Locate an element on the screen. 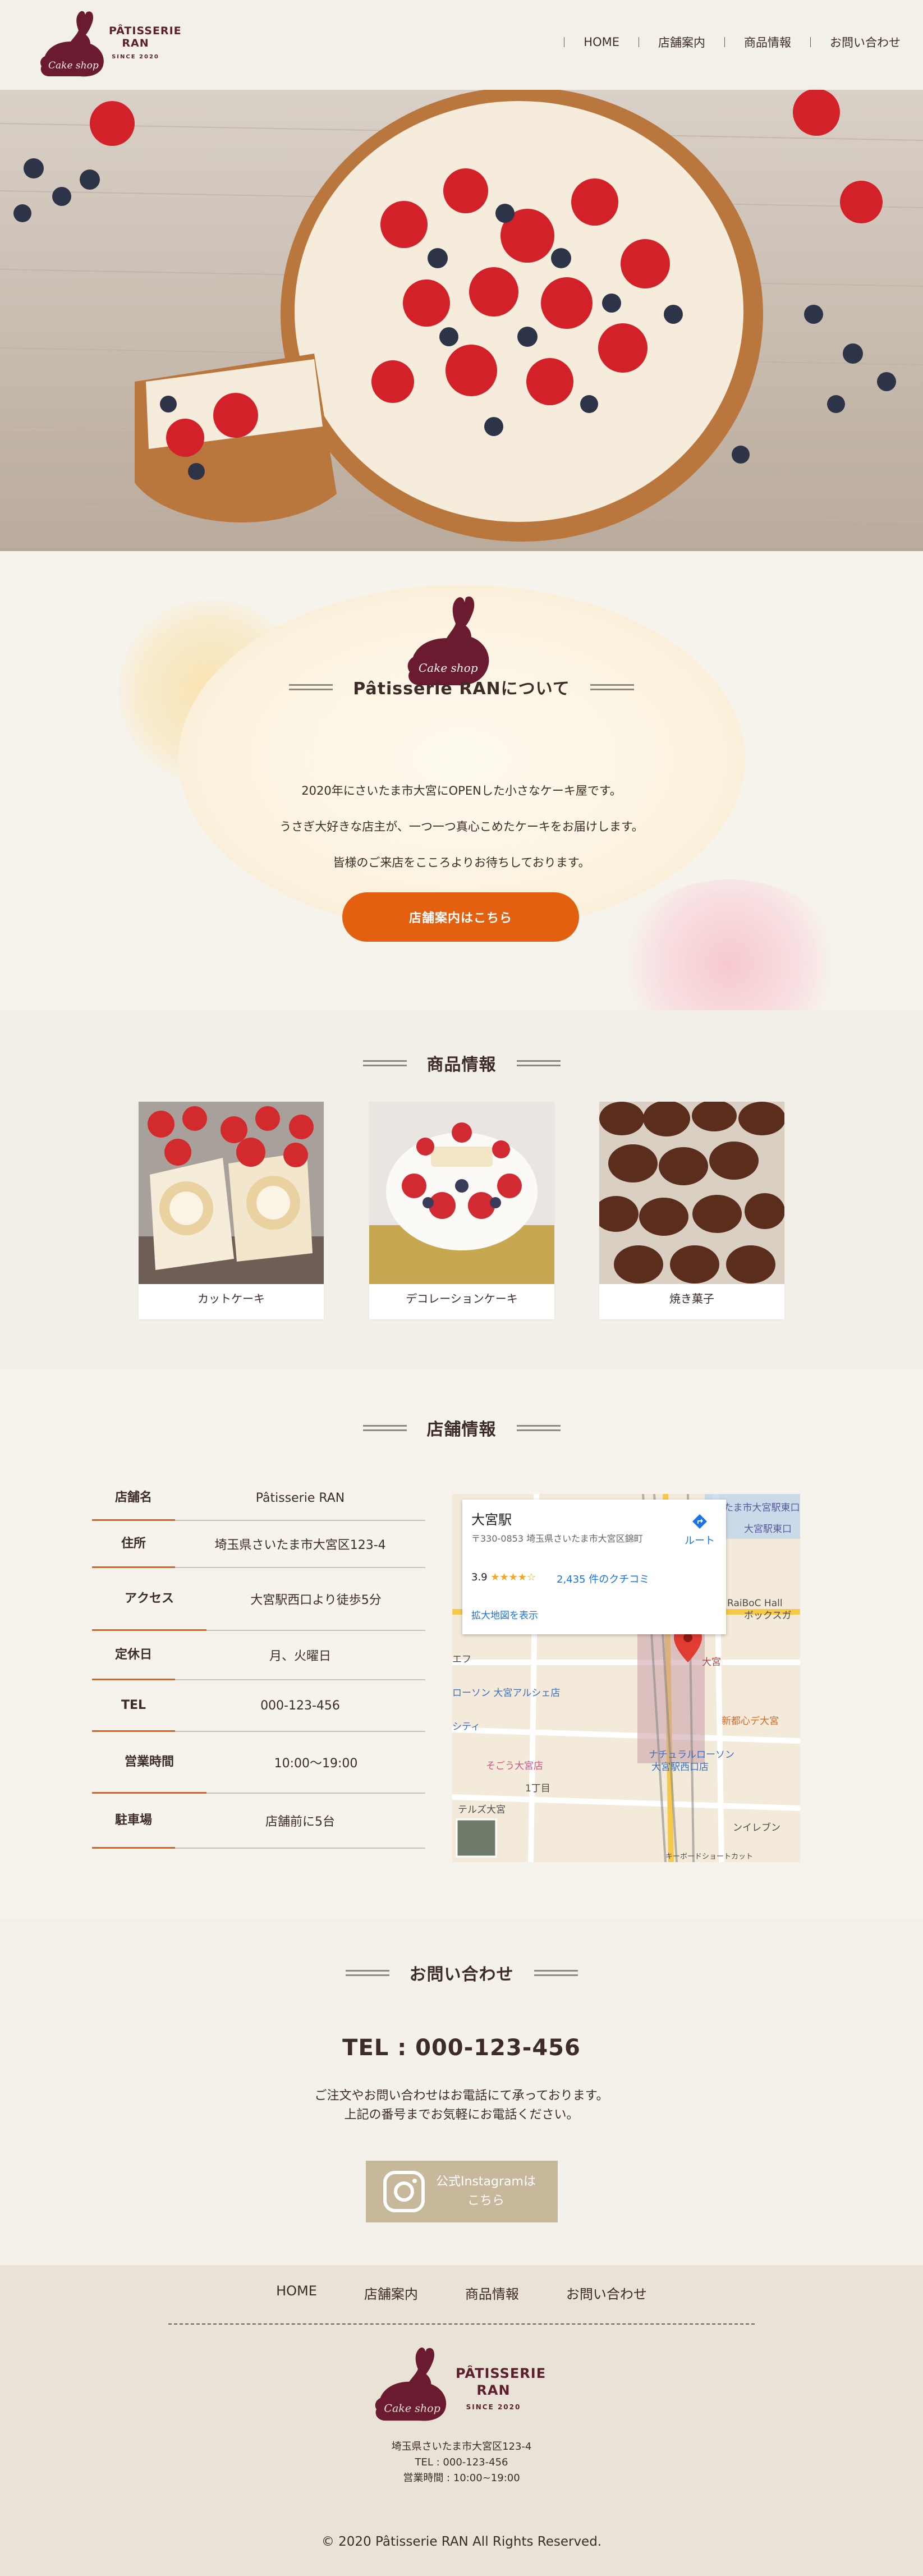  store-title: 店舗情報 is located at coordinates (461, 1430).